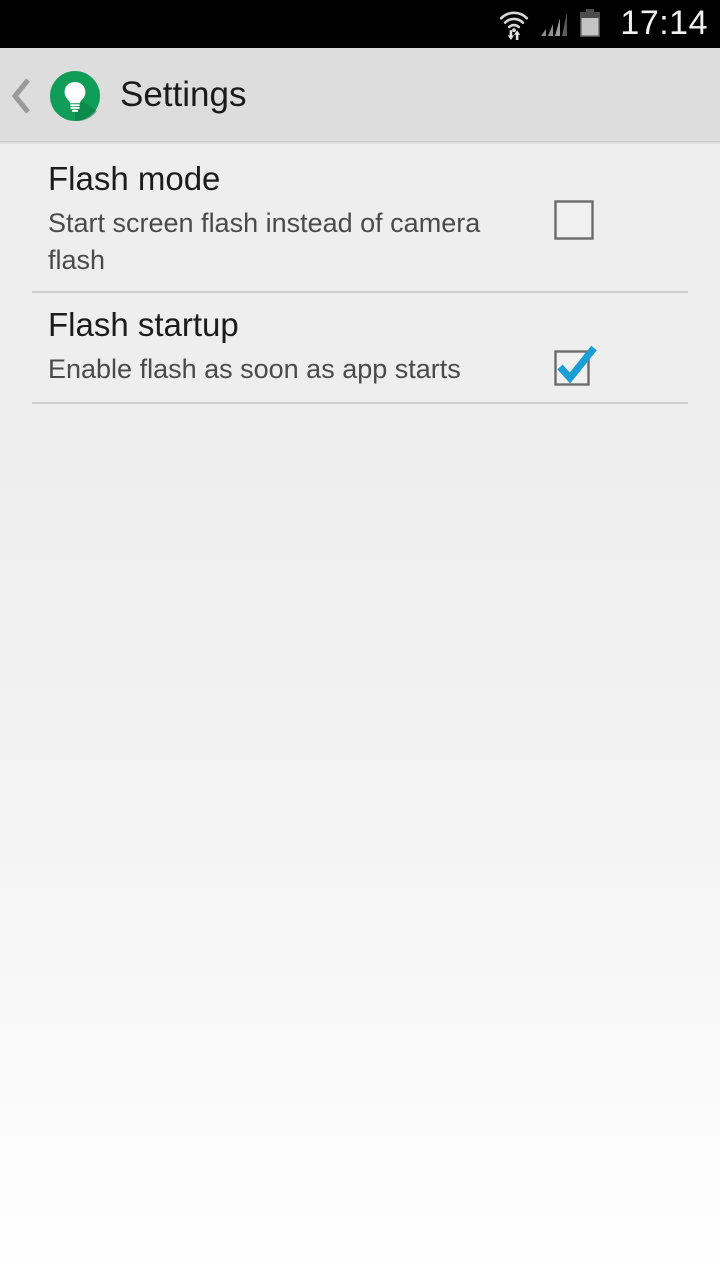 Image resolution: width=720 pixels, height=1280 pixels. Describe the element at coordinates (183, 94) in the screenshot. I see `page-title: Settings` at that location.